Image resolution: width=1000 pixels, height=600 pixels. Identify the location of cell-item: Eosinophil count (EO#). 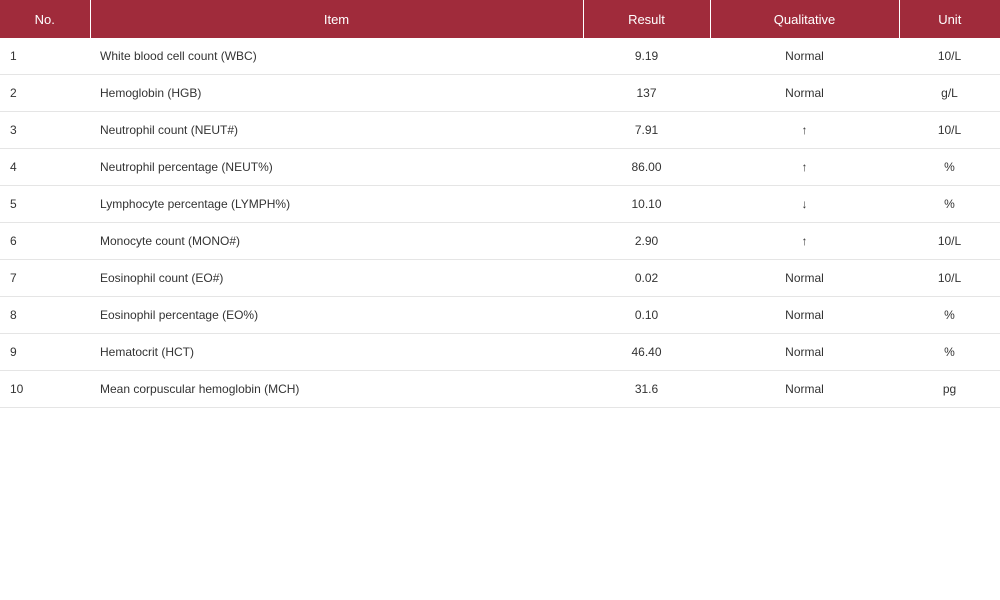
(336, 278).